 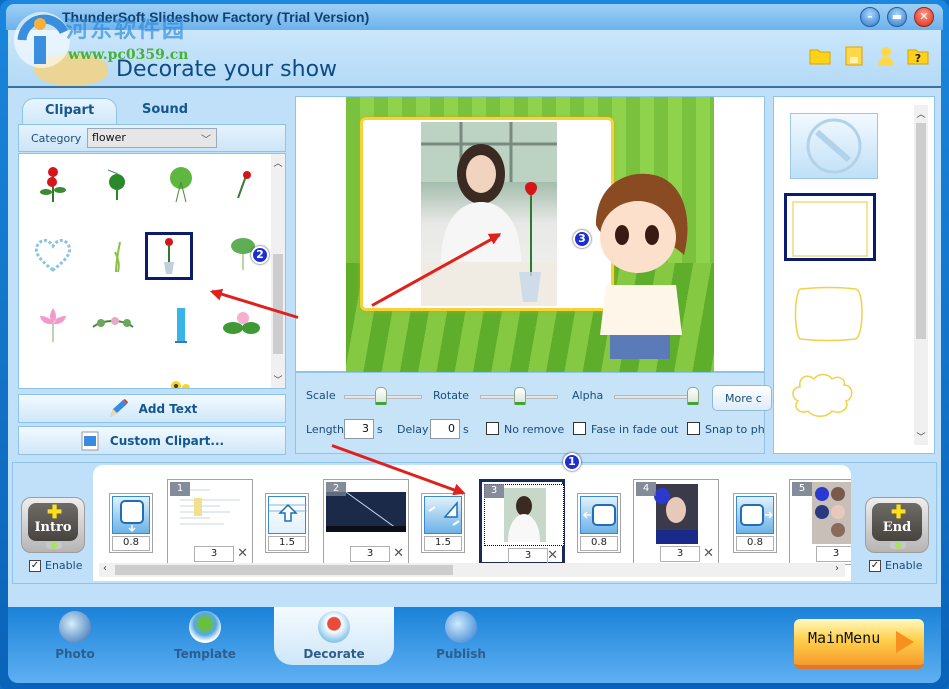 I want to click on clipart-pink-flower, so click(x=53, y=379).